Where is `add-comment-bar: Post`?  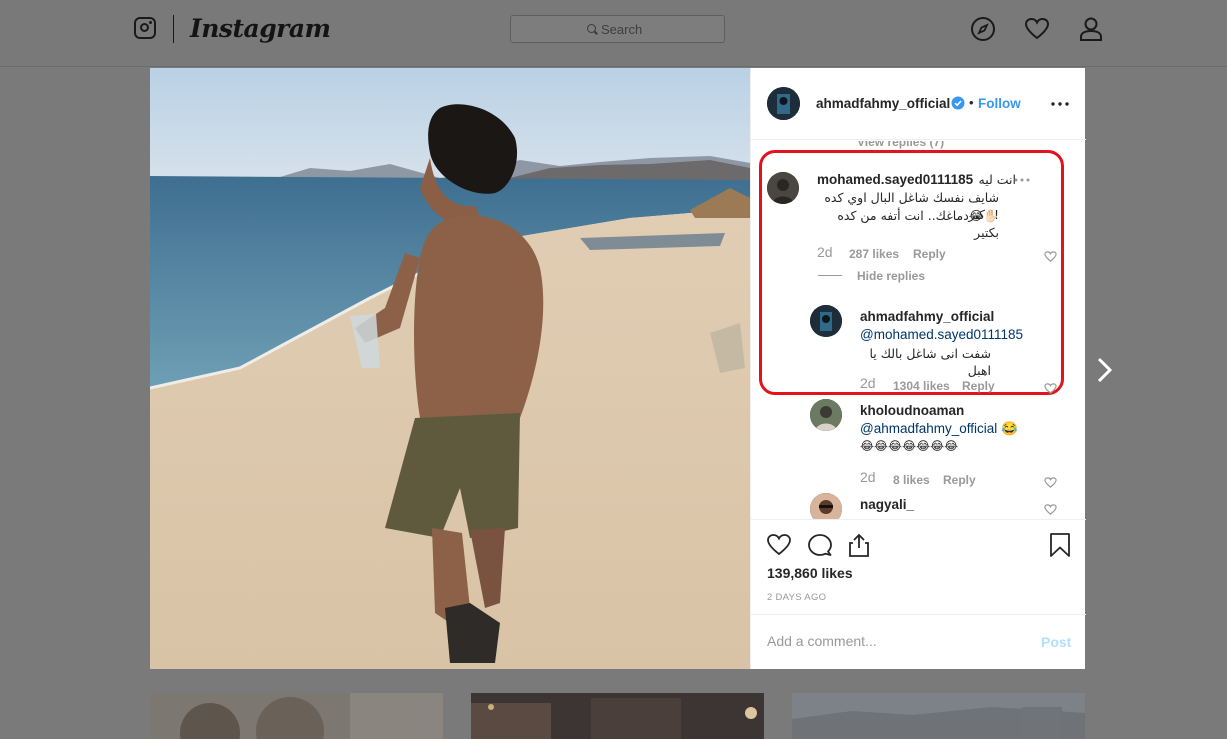
add-comment-bar: Post is located at coordinates (918, 642).